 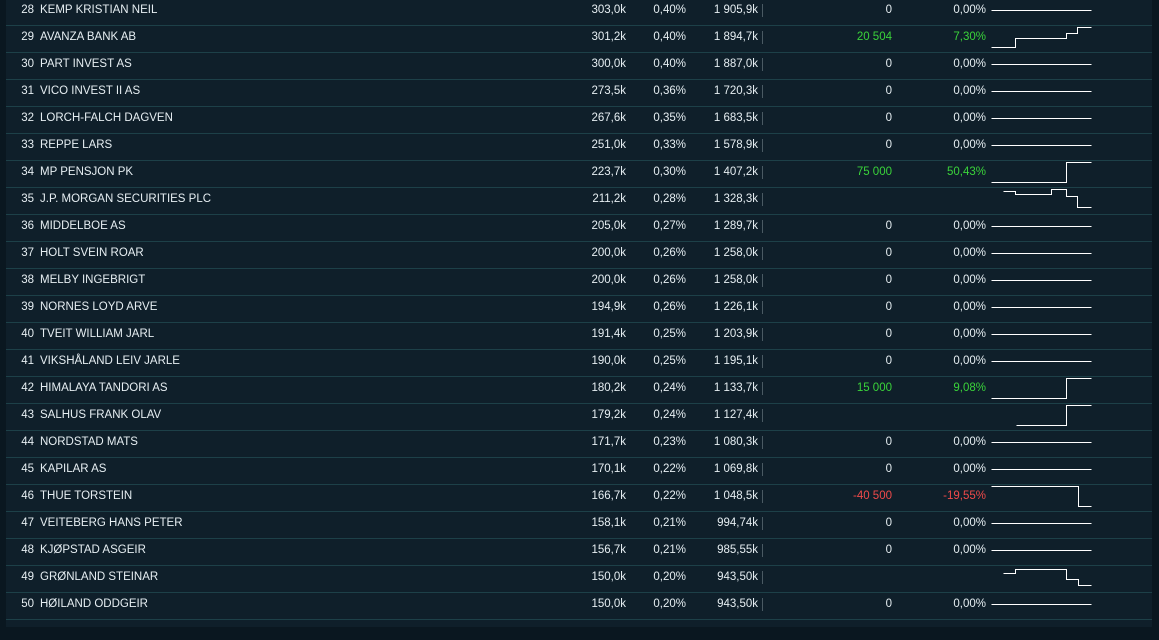 What do you see at coordinates (608, 10) in the screenshot?
I see `shares-cell: 303,0k` at bounding box center [608, 10].